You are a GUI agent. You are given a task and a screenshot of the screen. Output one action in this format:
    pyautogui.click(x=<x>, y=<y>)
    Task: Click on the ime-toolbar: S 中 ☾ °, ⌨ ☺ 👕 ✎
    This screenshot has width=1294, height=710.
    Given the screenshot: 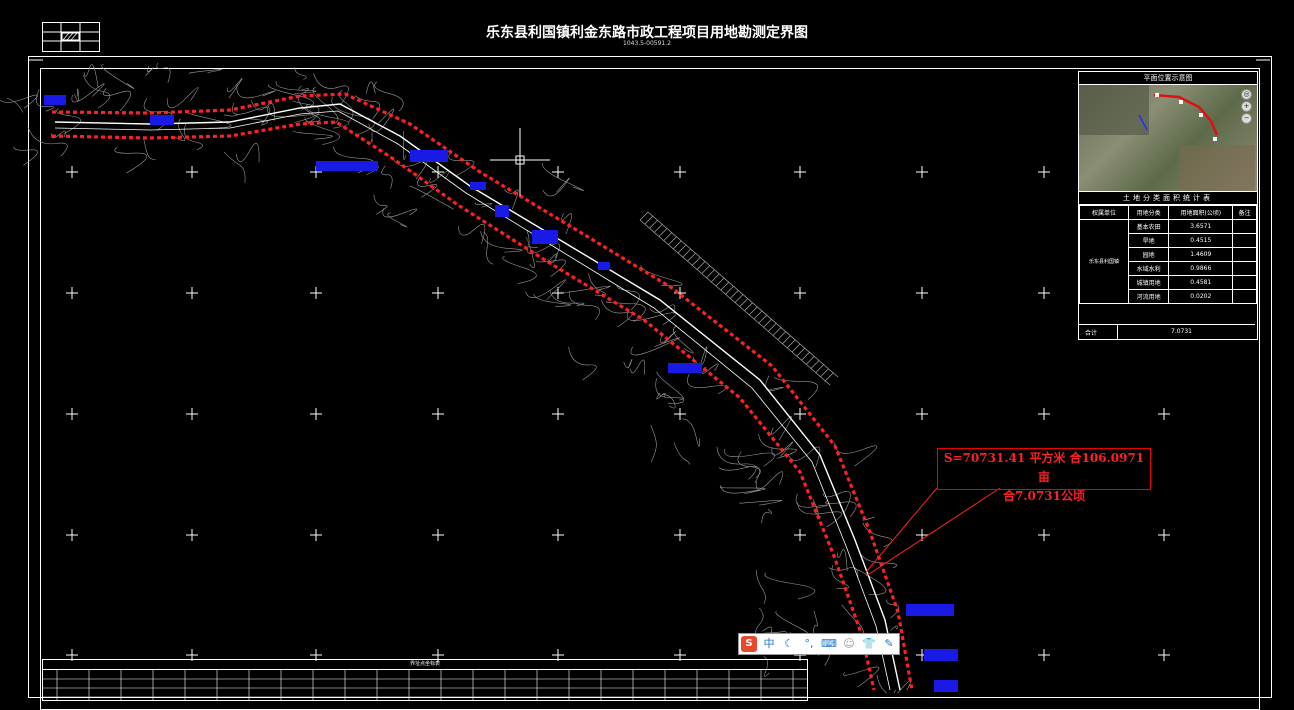 What is the action you would take?
    pyautogui.click(x=819, y=644)
    